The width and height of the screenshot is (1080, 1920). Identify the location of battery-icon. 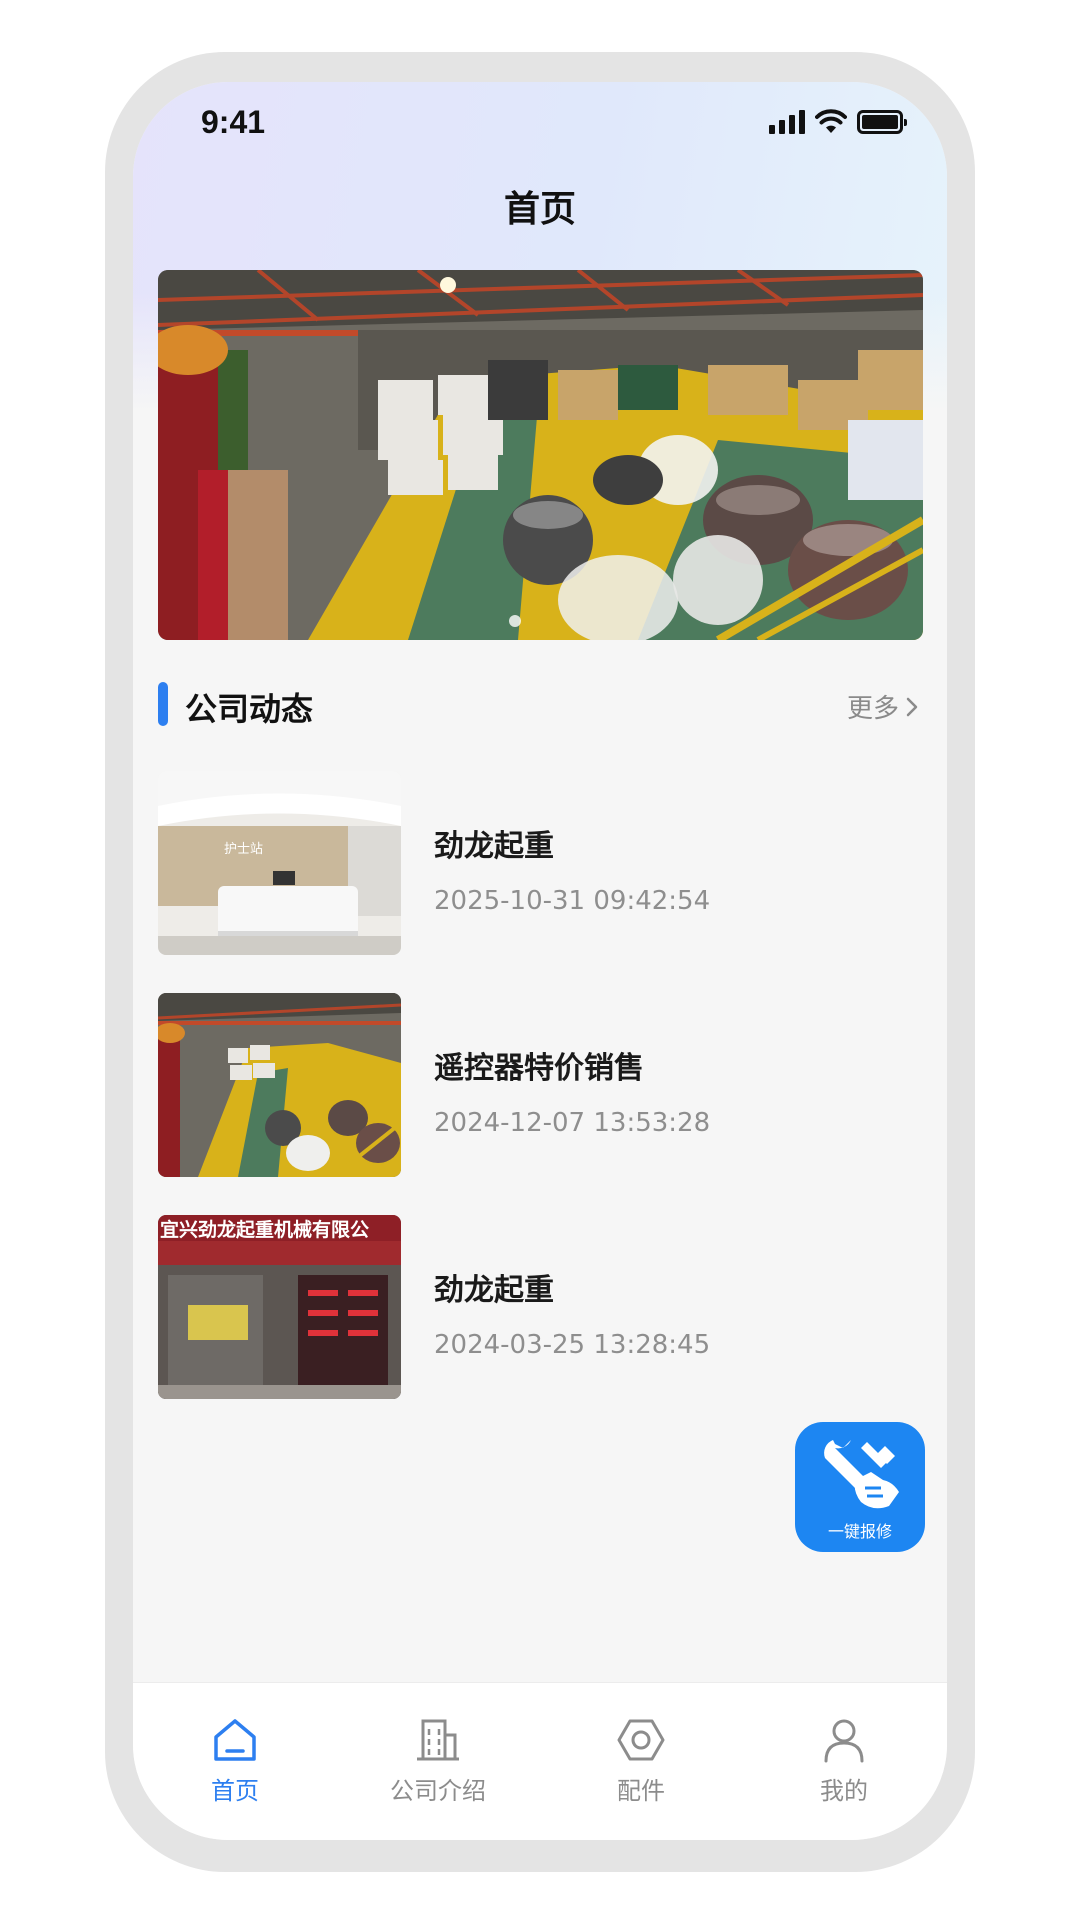
(882, 122).